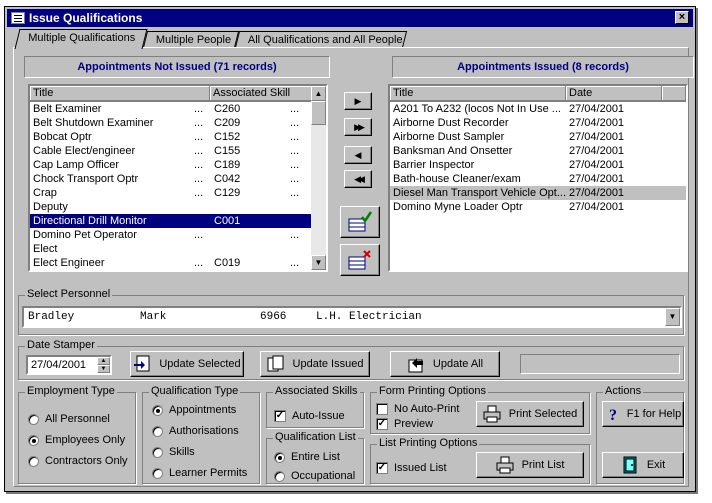 The width and height of the screenshot is (712, 503). Describe the element at coordinates (187, 364) in the screenshot. I see `update-selected-button: Update Selected` at that location.